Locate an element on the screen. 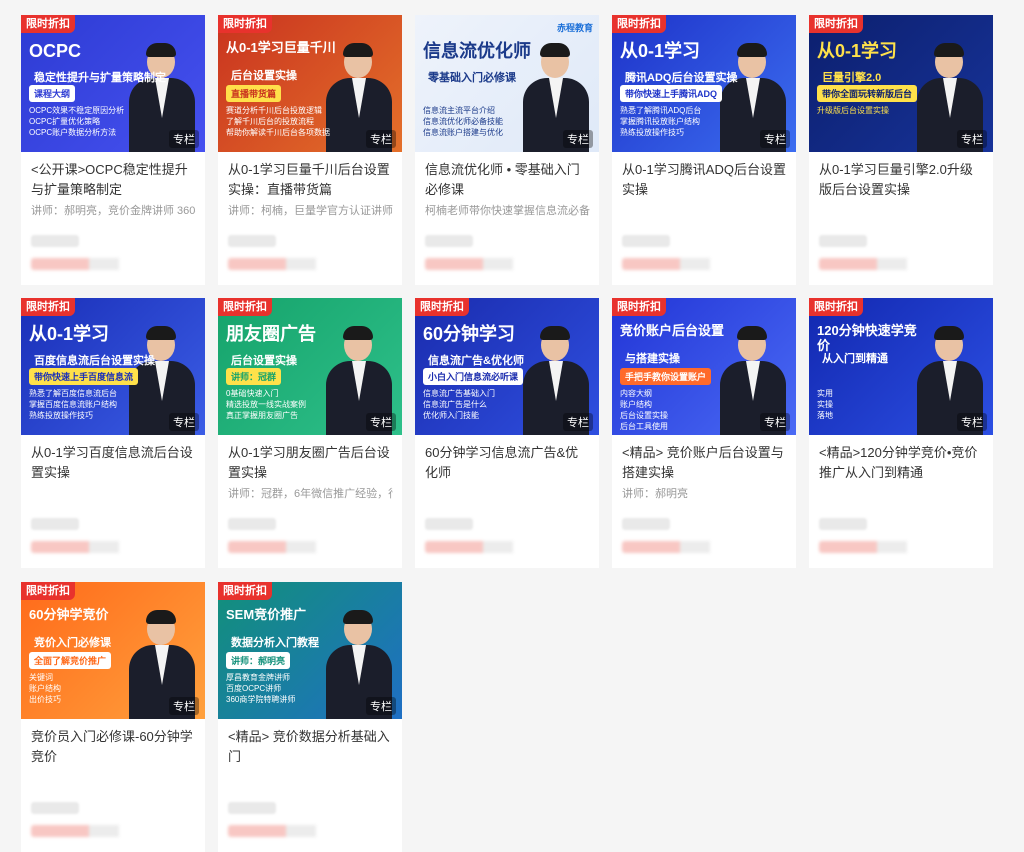  banner-chip: 直播带货篇 is located at coordinates (254, 93).